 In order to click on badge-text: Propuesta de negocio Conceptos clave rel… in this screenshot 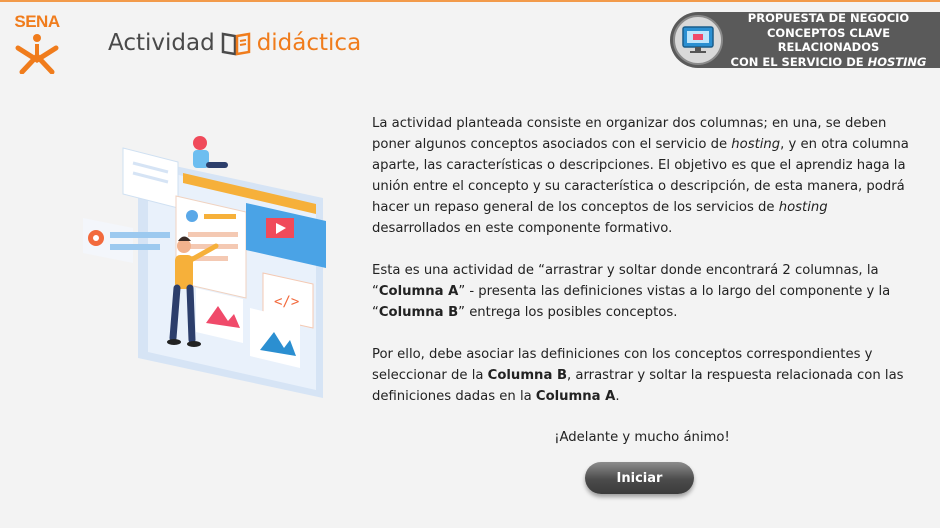, I will do `click(831, 40)`.